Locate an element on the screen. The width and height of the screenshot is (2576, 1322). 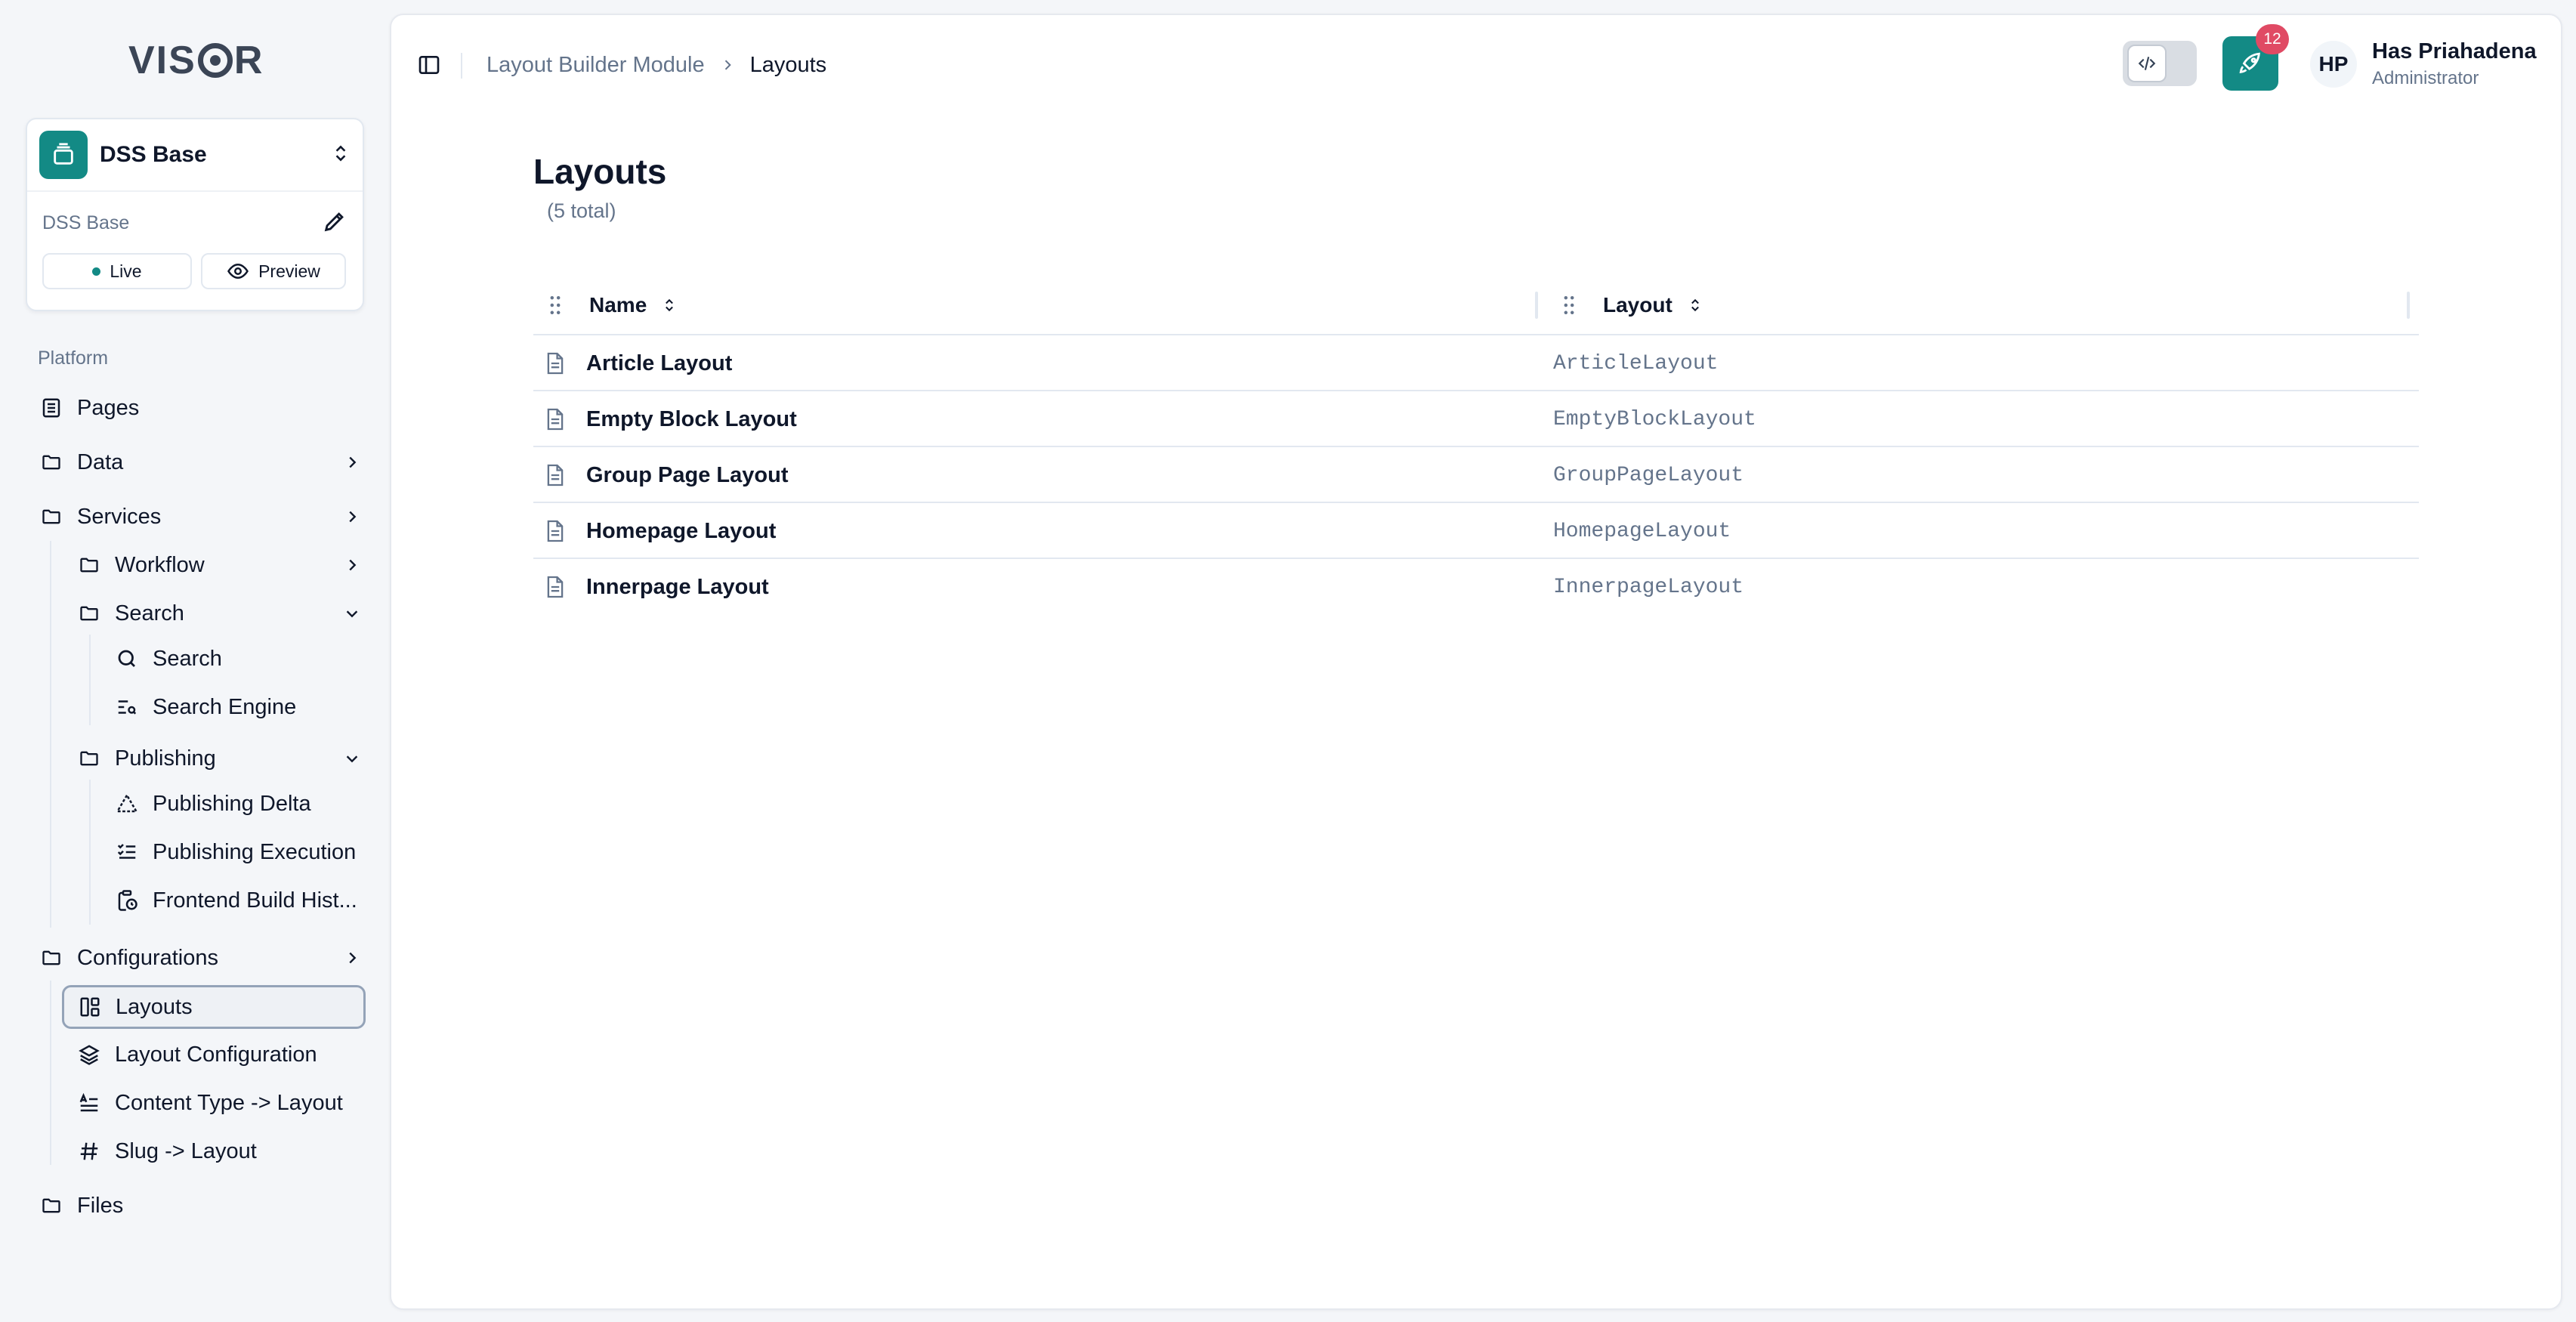
visor-logo: VIS R is located at coordinates (196, 61).